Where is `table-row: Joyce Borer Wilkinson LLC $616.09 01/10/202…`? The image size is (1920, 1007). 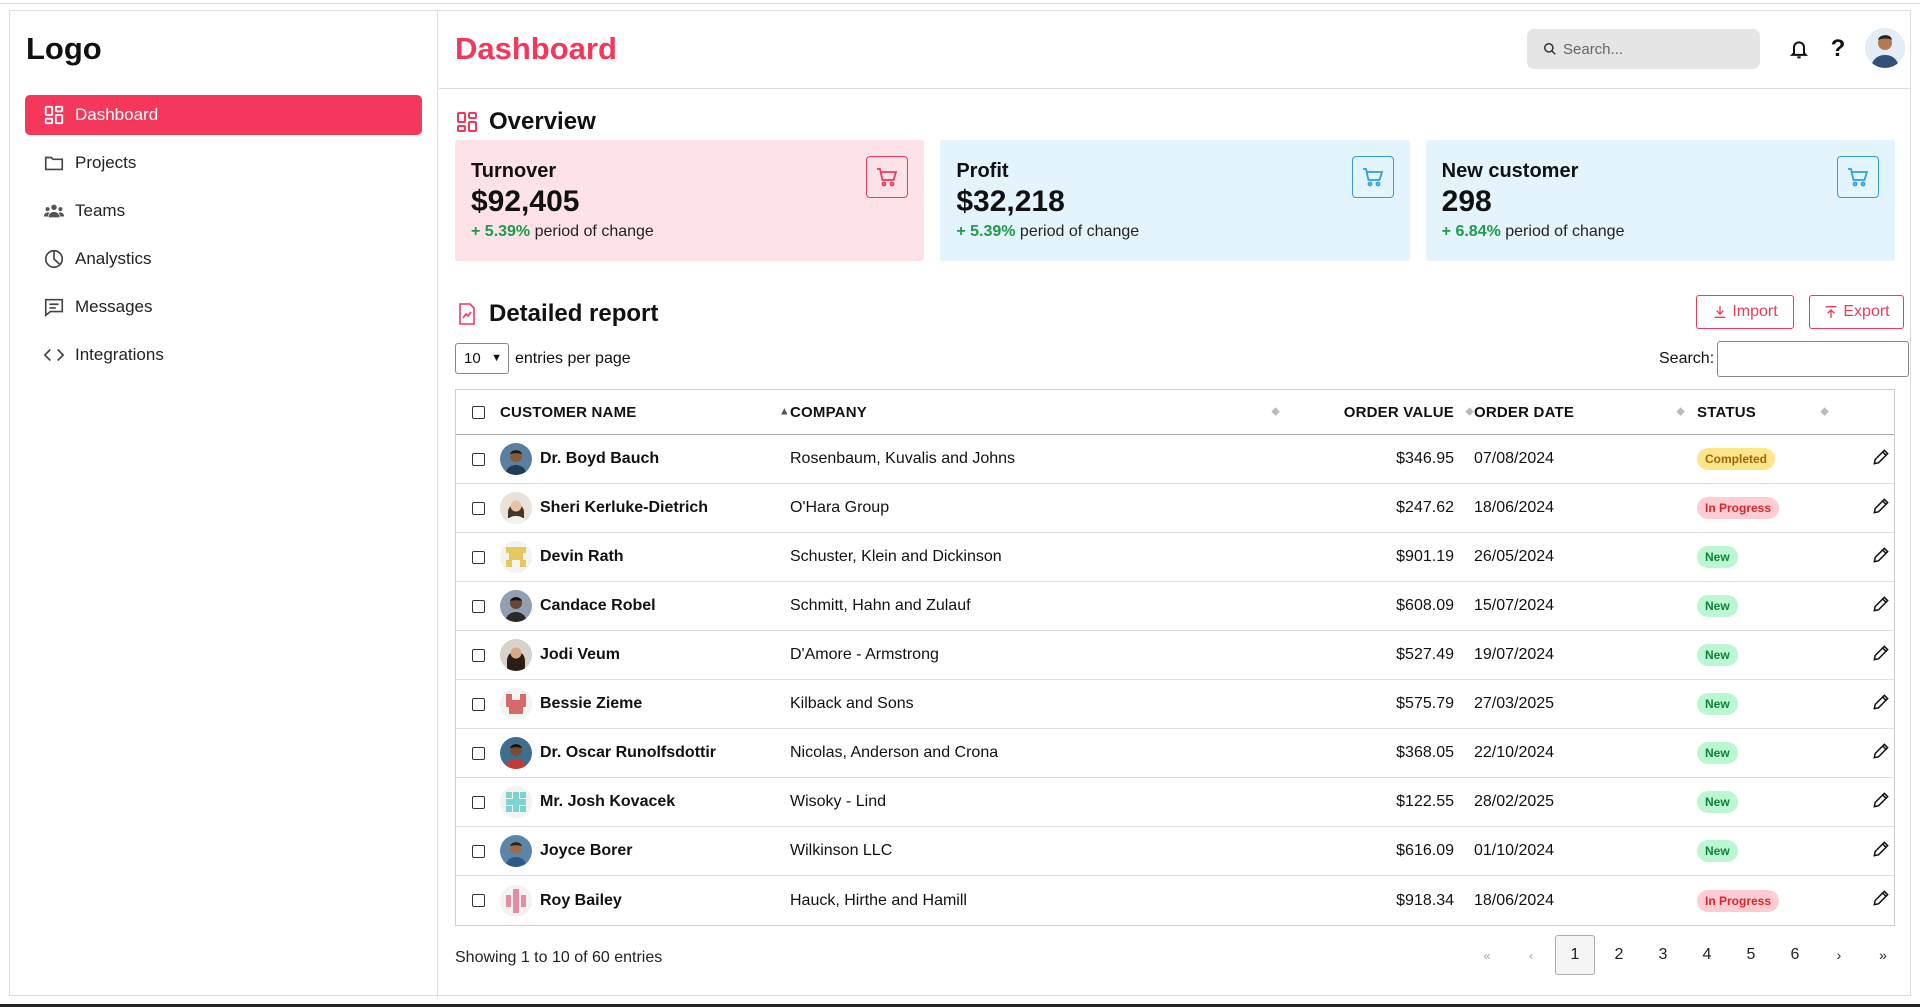
table-row: Joyce Borer Wilkinson LLC $616.09 01/10/202… is located at coordinates (1175, 851).